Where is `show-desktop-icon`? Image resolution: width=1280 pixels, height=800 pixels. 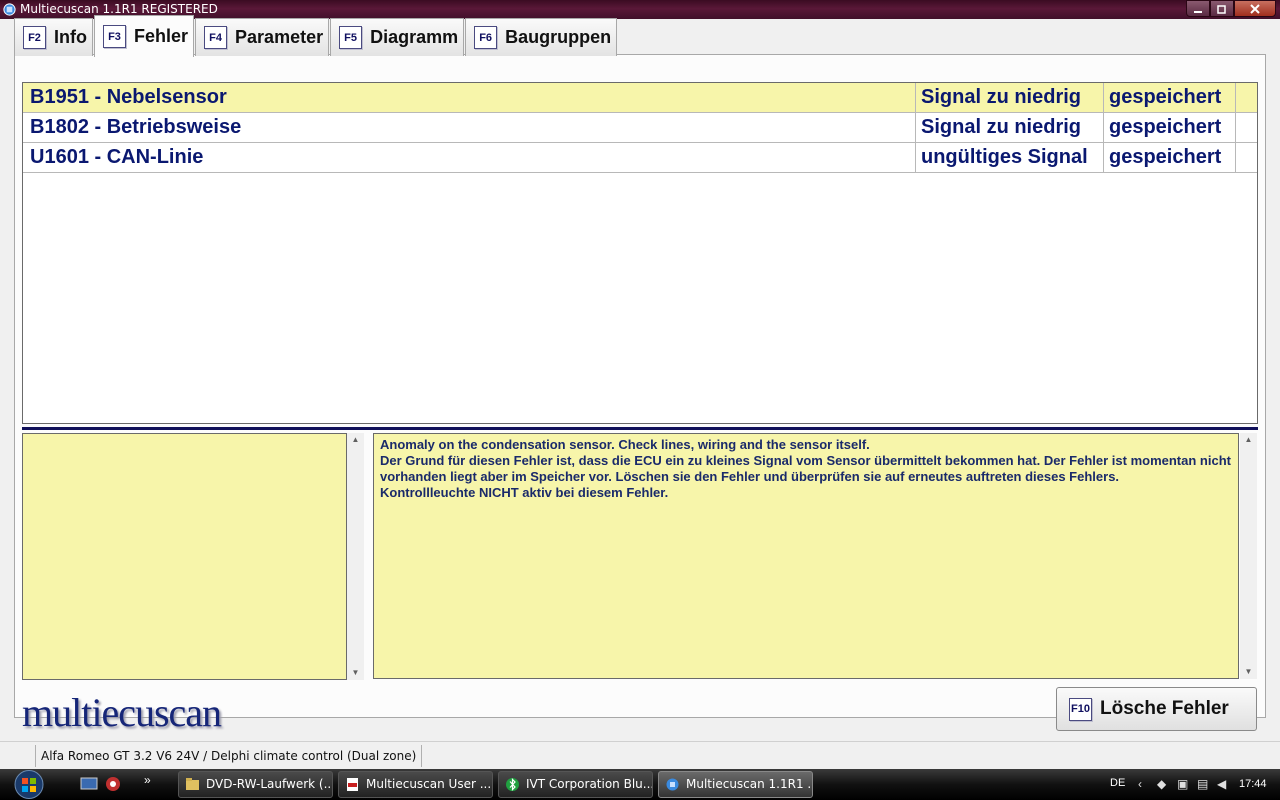
show-desktop-icon is located at coordinates (89, 784).